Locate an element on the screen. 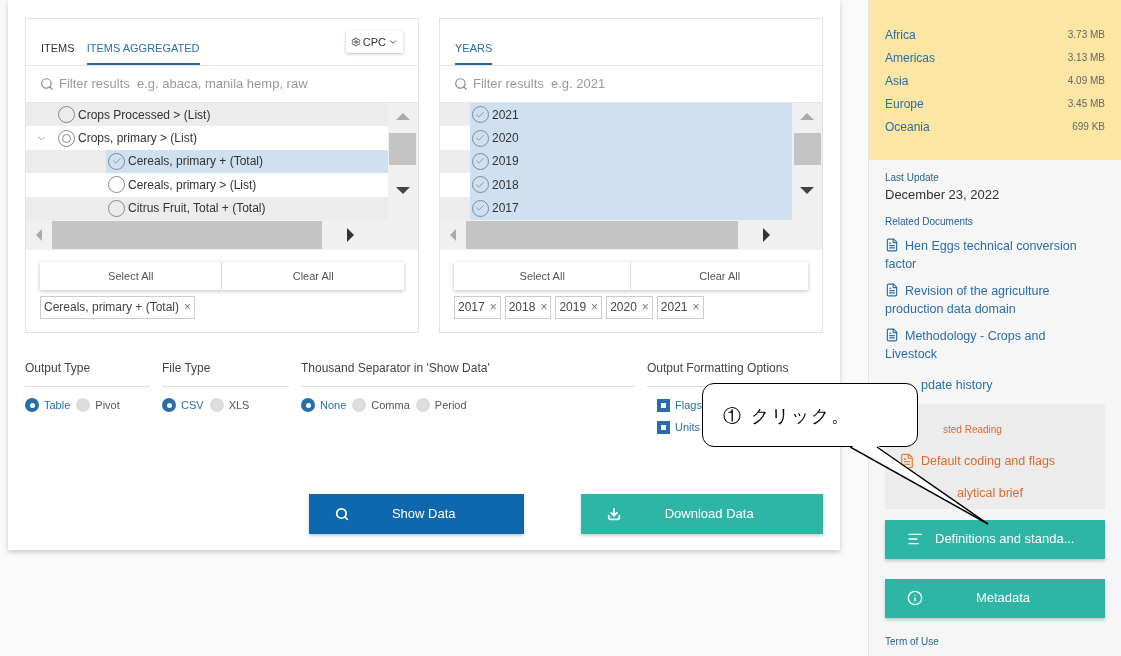  tree-item: Cereals, primary + (Total) is located at coordinates (247, 161).